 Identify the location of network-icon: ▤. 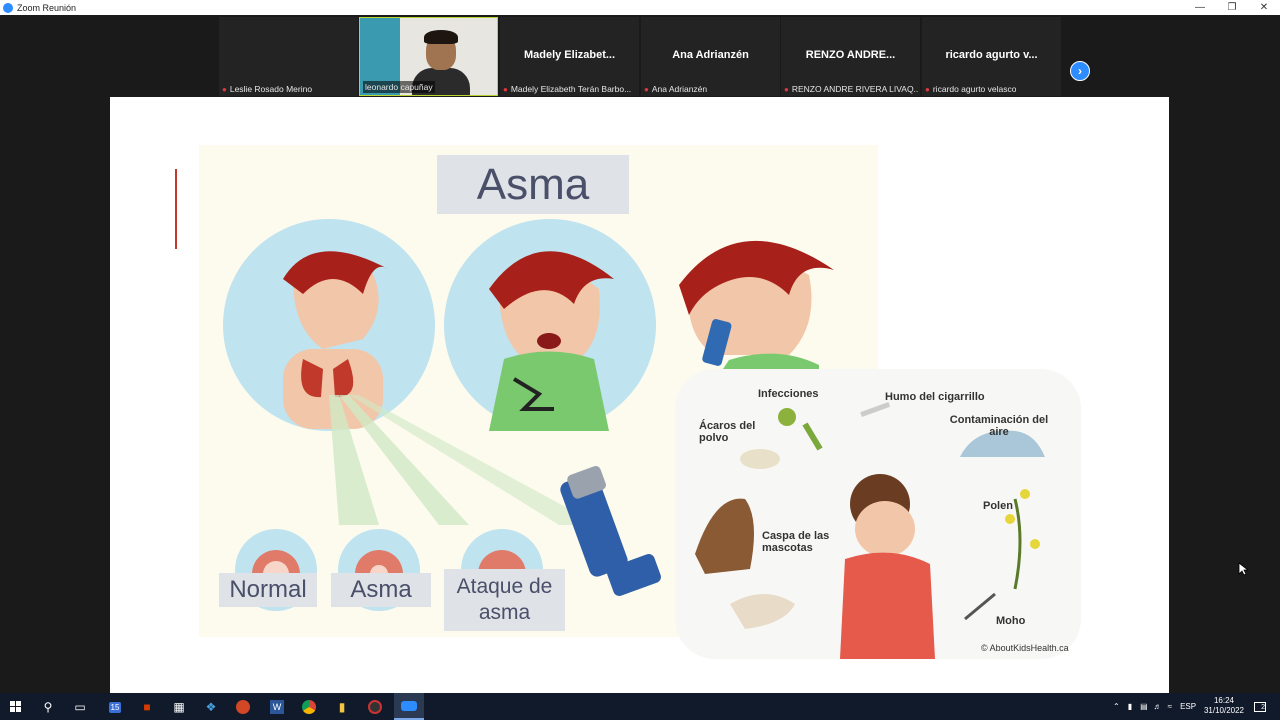
(1144, 706).